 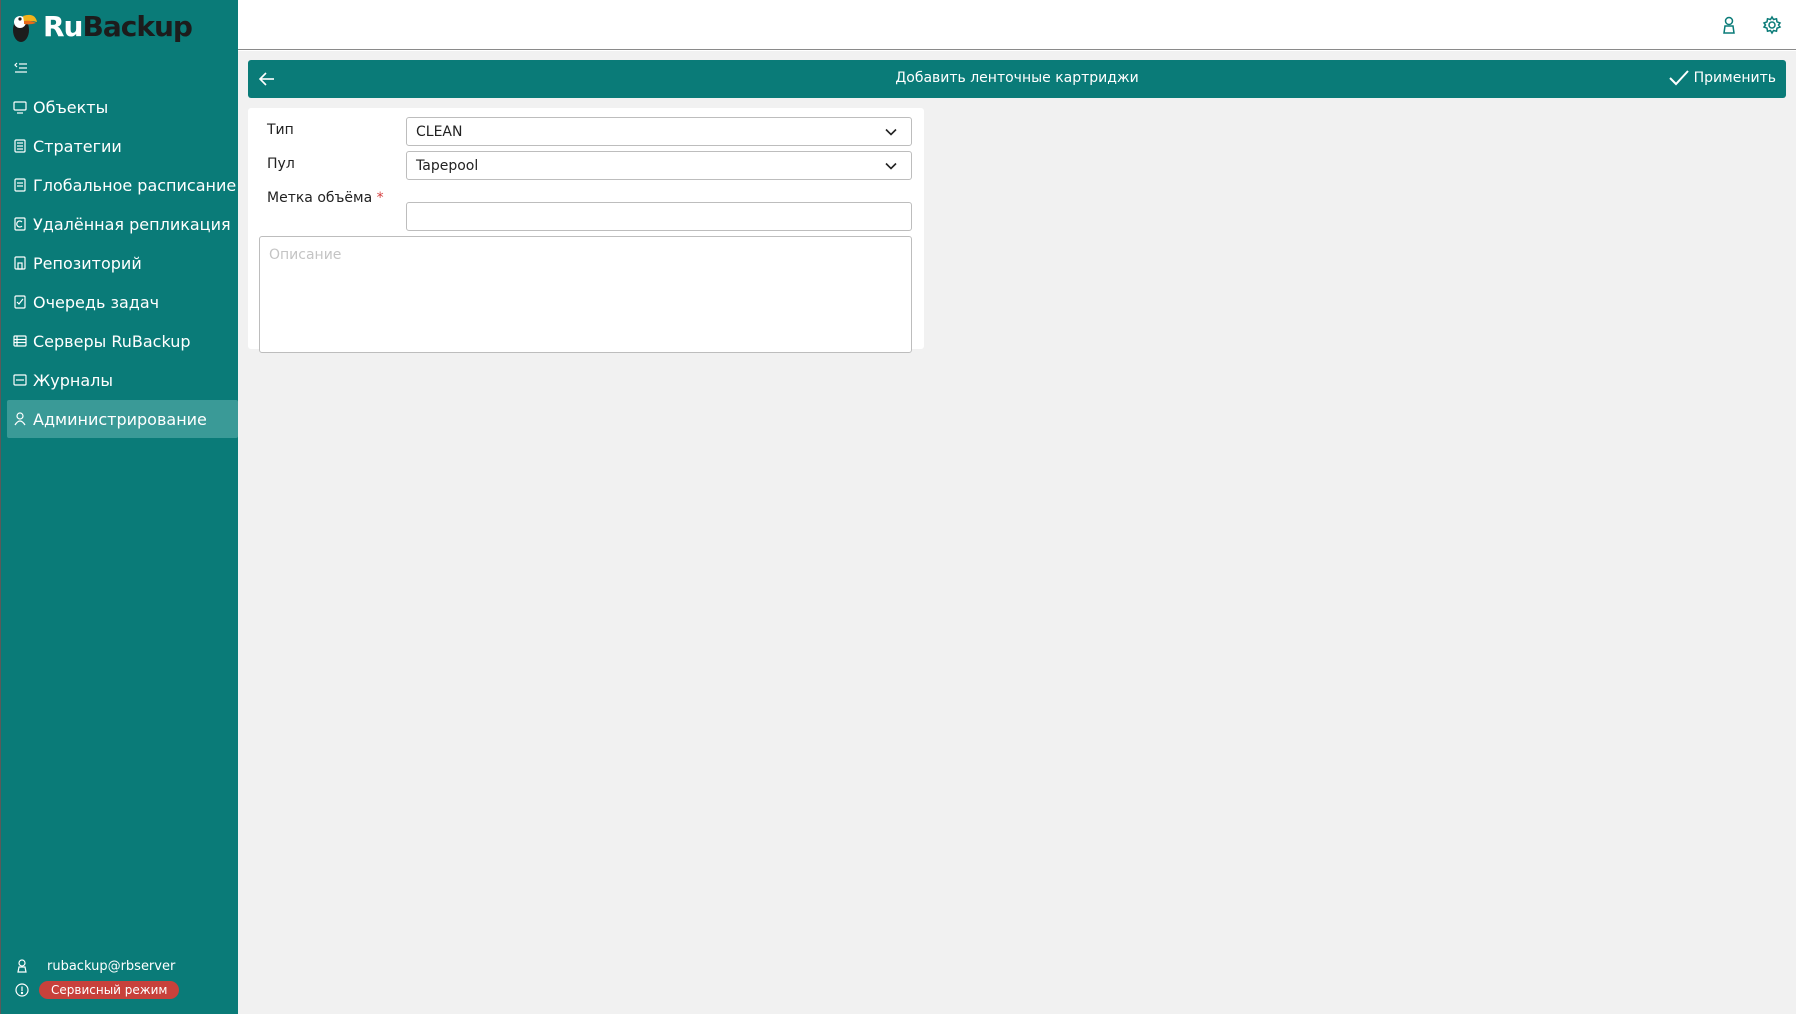 I want to click on add-cartridges-form: Тип CLEAN Пул Tapepool Метка объёма *, so click(x=586, y=230).